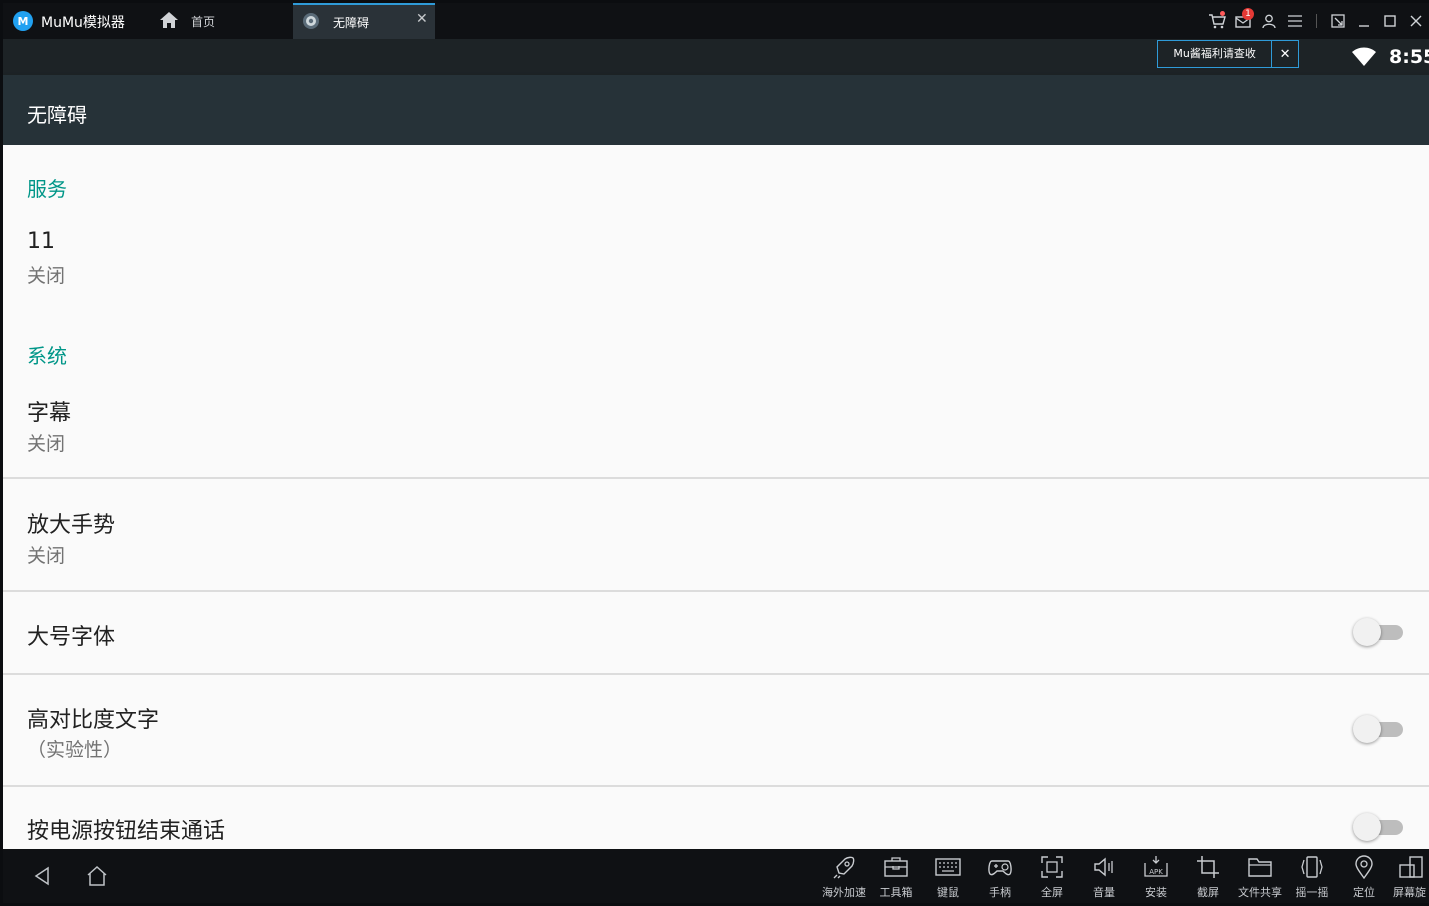  Describe the element at coordinates (716, 21) in the screenshot. I see `title-bar: M MuMu模拟器 首页 无障碍 ✕ 1` at that location.